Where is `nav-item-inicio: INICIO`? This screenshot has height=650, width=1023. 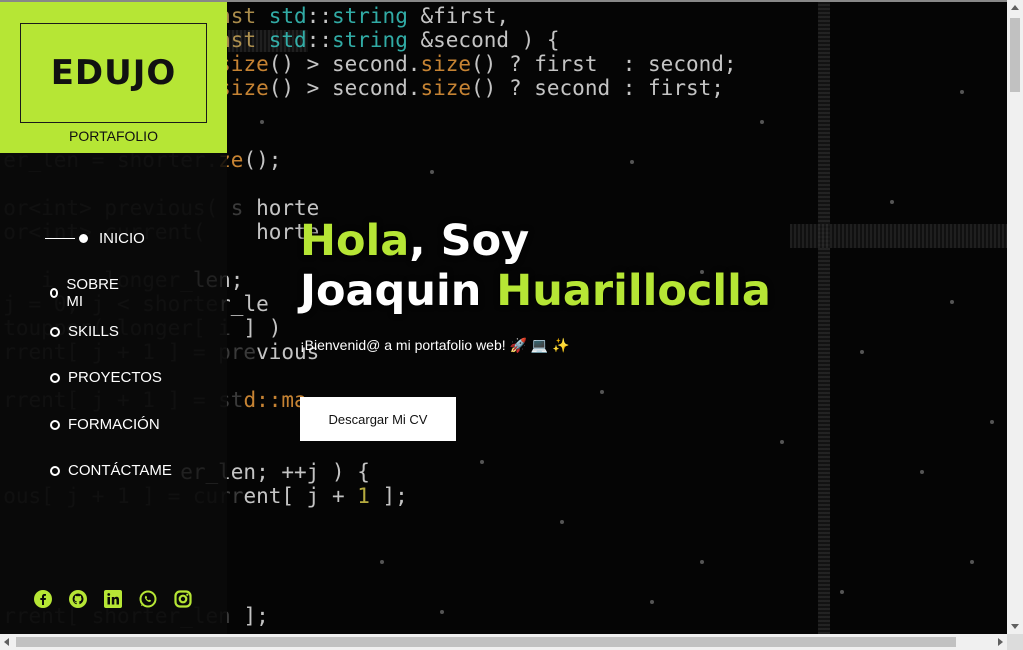 nav-item-inicio: INICIO is located at coordinates (95, 238).